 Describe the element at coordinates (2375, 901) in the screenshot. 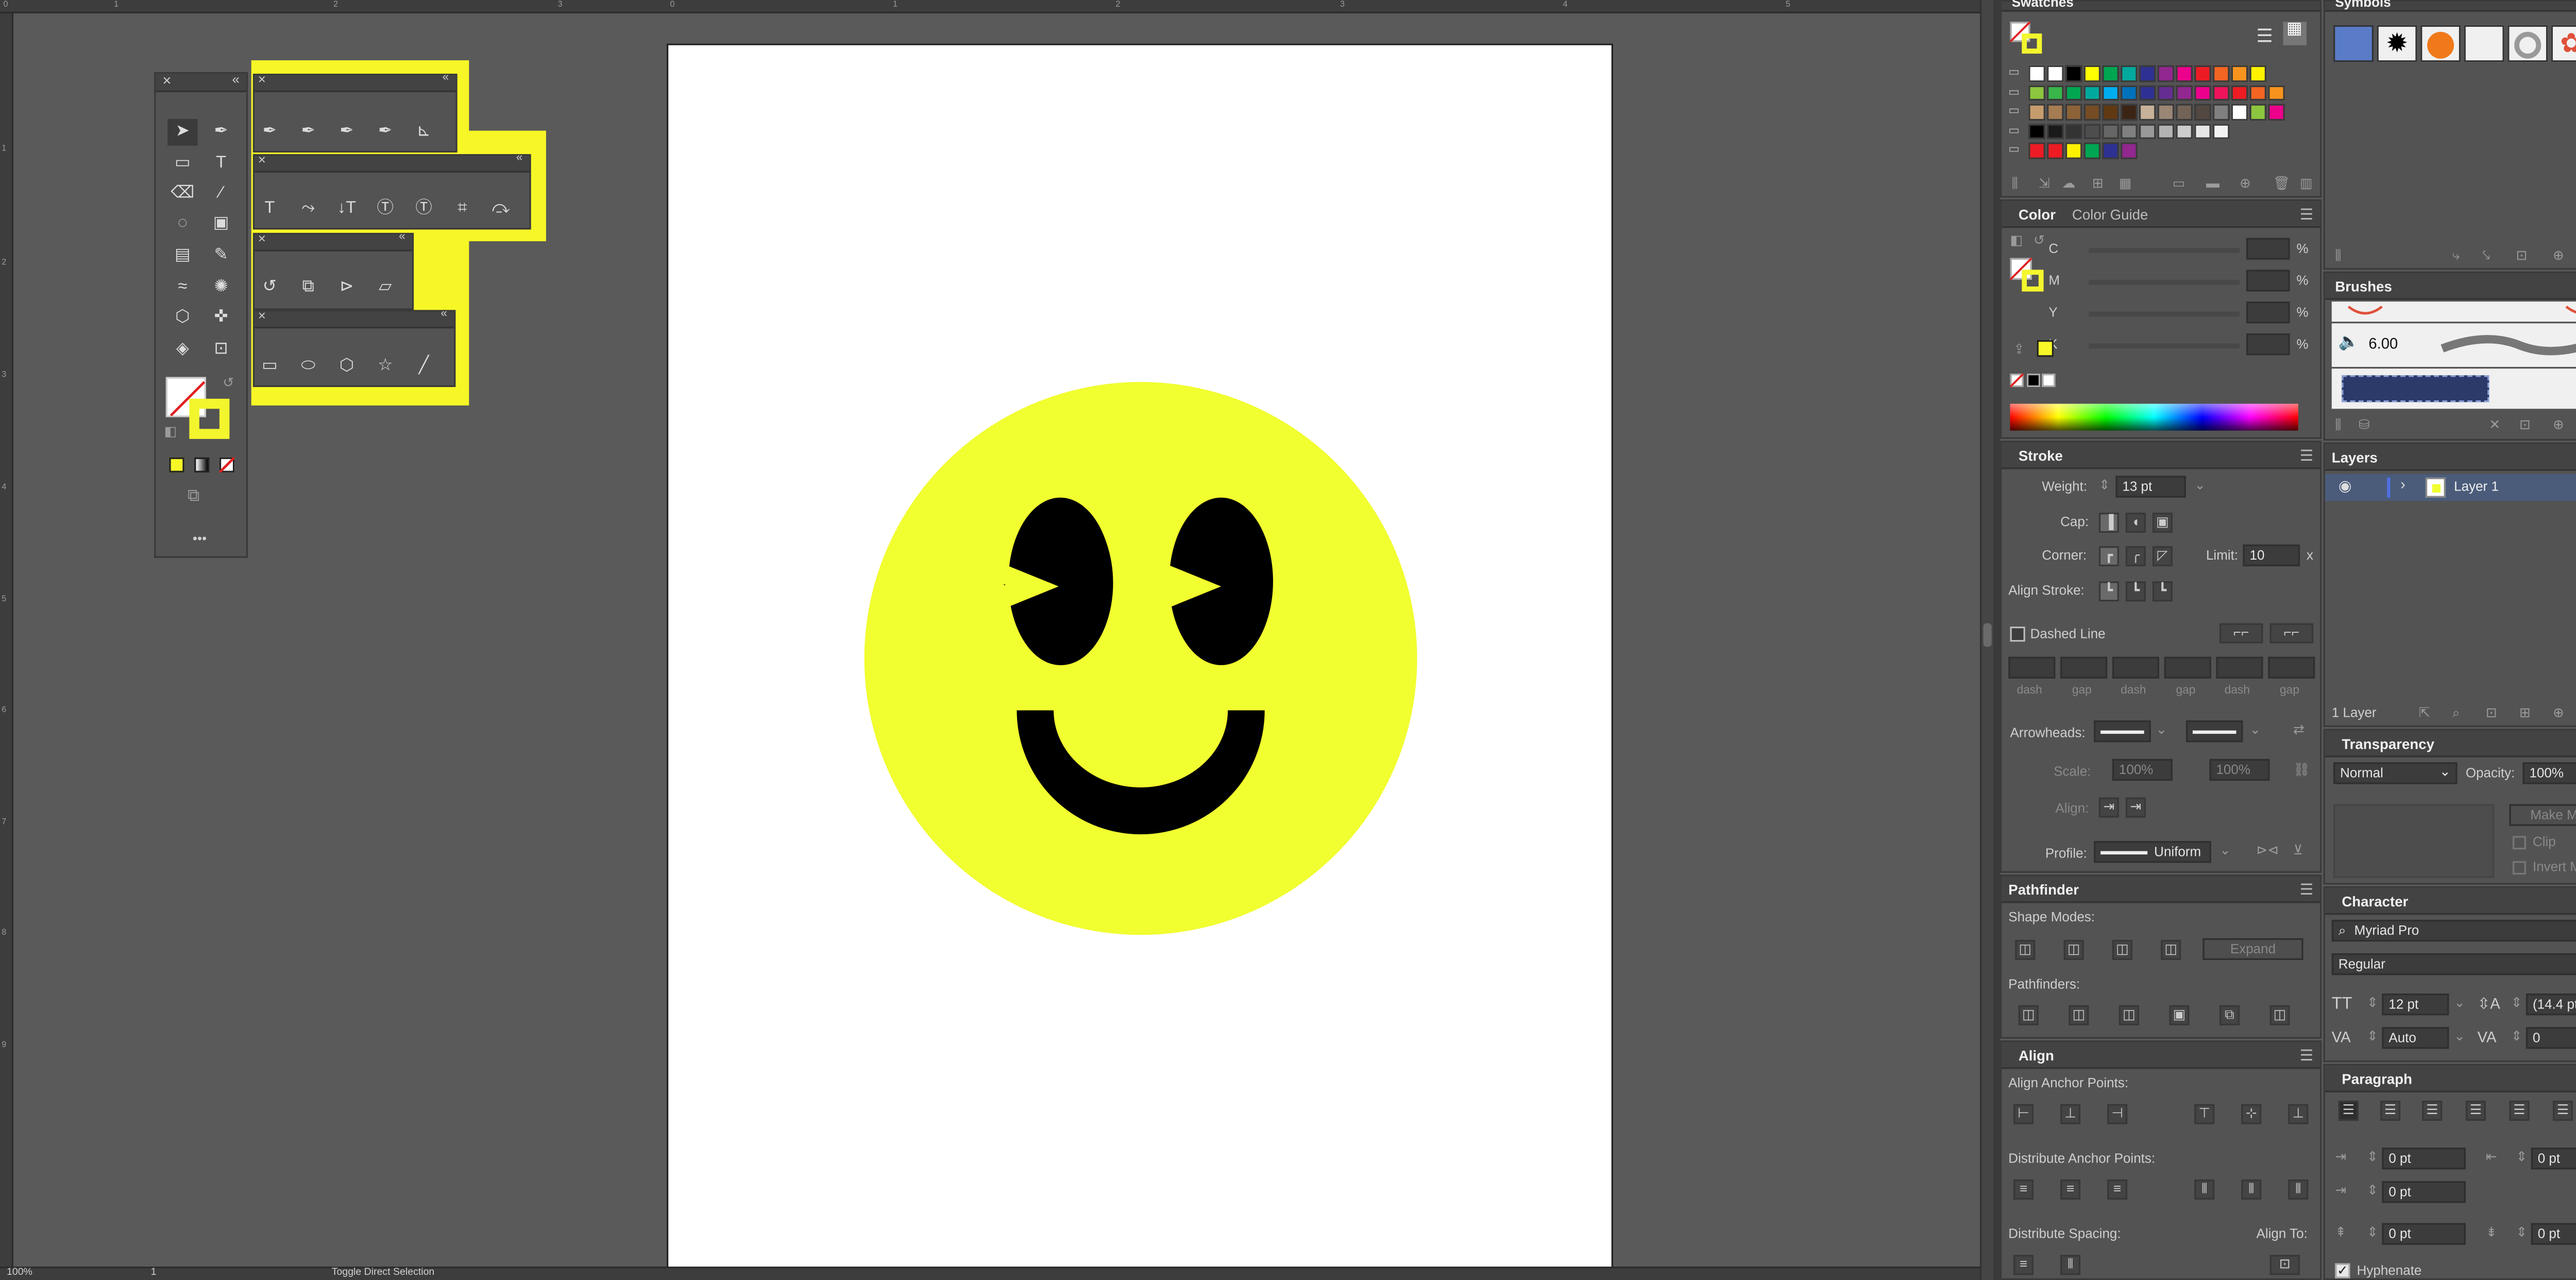

I see `character-title: Character` at that location.